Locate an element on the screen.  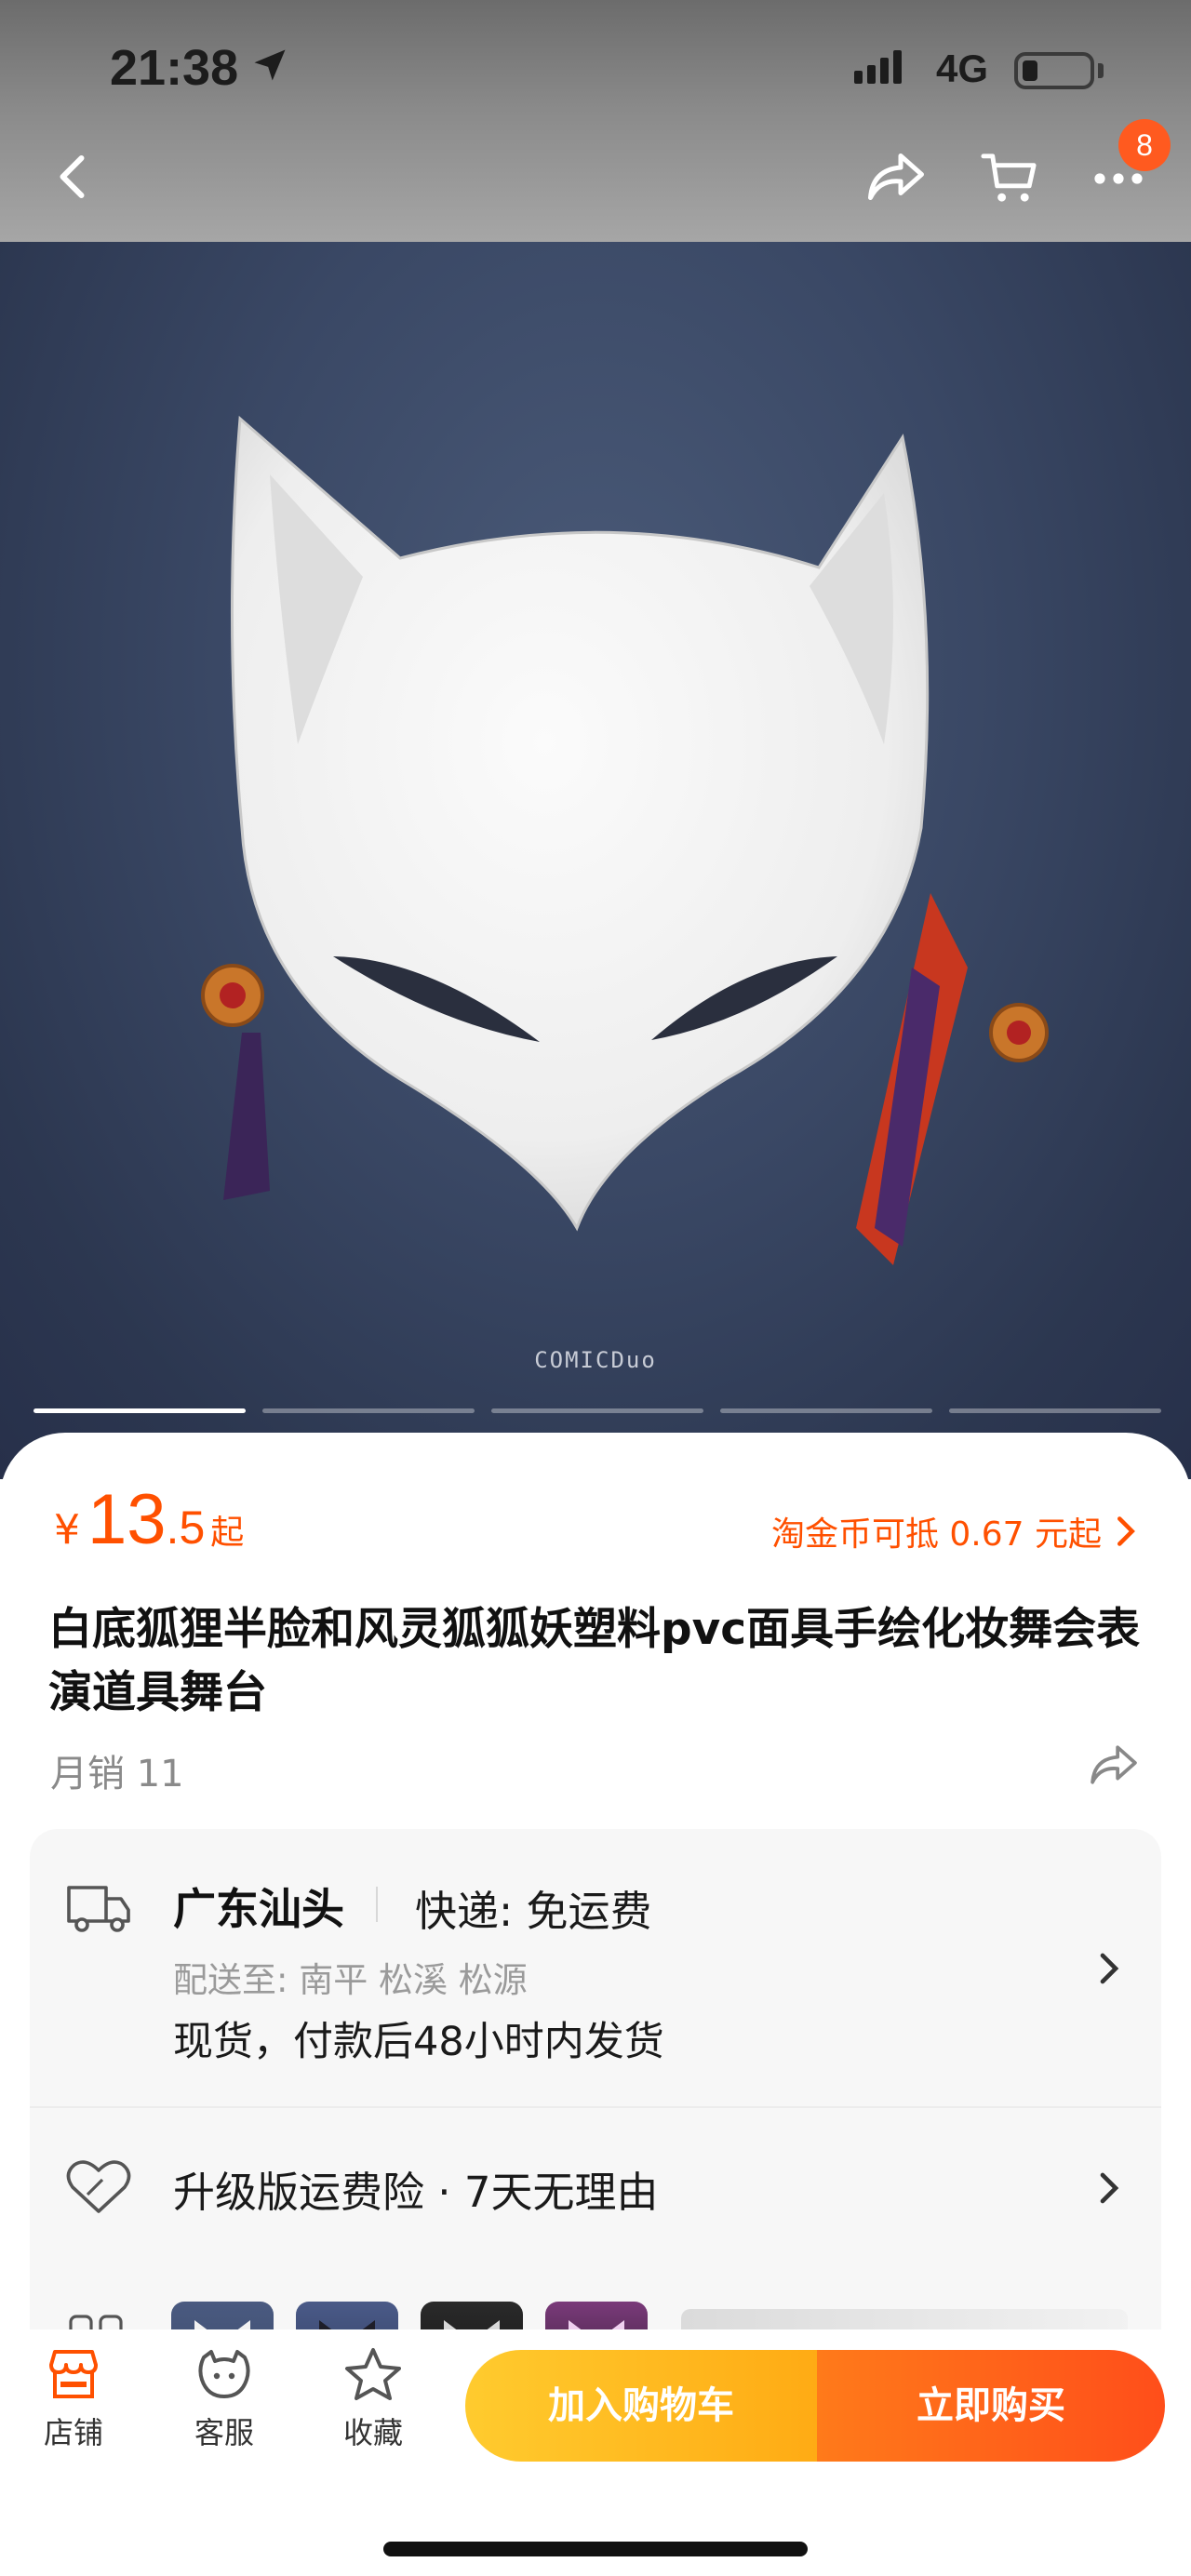
ship-origin: 广东汕头 is located at coordinates (258, 1909).